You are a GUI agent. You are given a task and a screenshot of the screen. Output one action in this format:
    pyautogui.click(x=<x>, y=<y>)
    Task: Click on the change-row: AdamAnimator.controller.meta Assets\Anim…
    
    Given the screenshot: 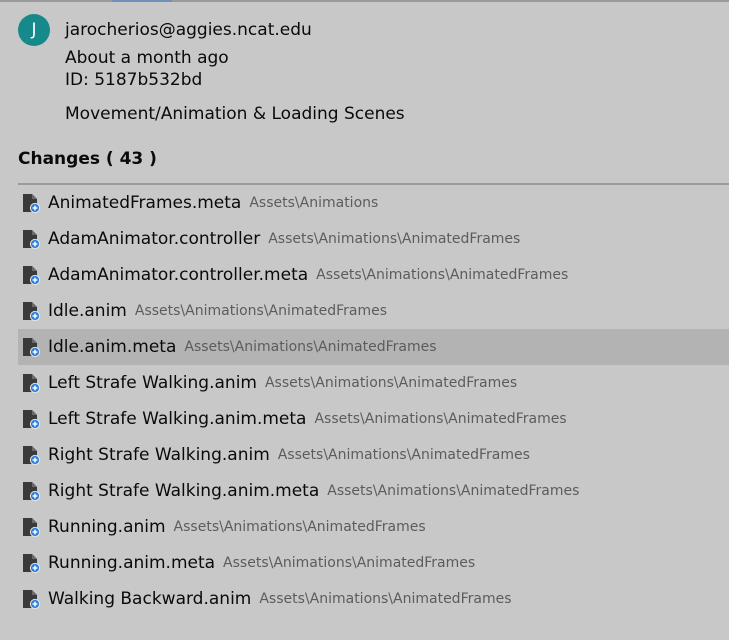 What is the action you would take?
    pyautogui.click(x=373, y=275)
    